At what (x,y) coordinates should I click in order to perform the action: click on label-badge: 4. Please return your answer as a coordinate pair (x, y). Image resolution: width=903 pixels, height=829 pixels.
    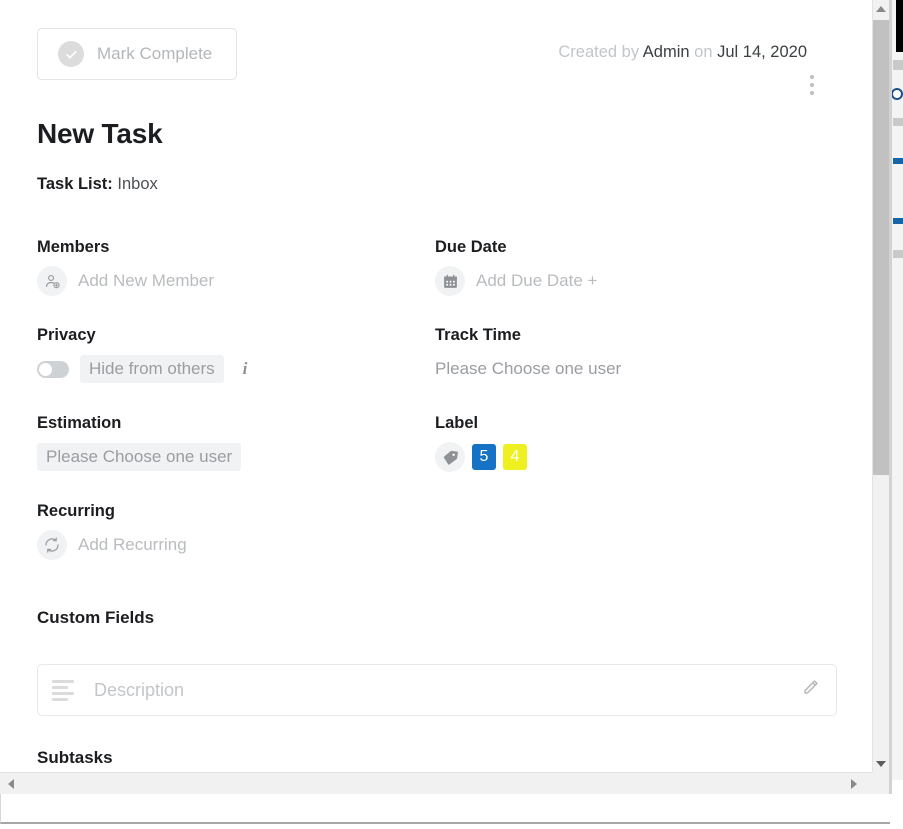
    Looking at the image, I should click on (515, 457).